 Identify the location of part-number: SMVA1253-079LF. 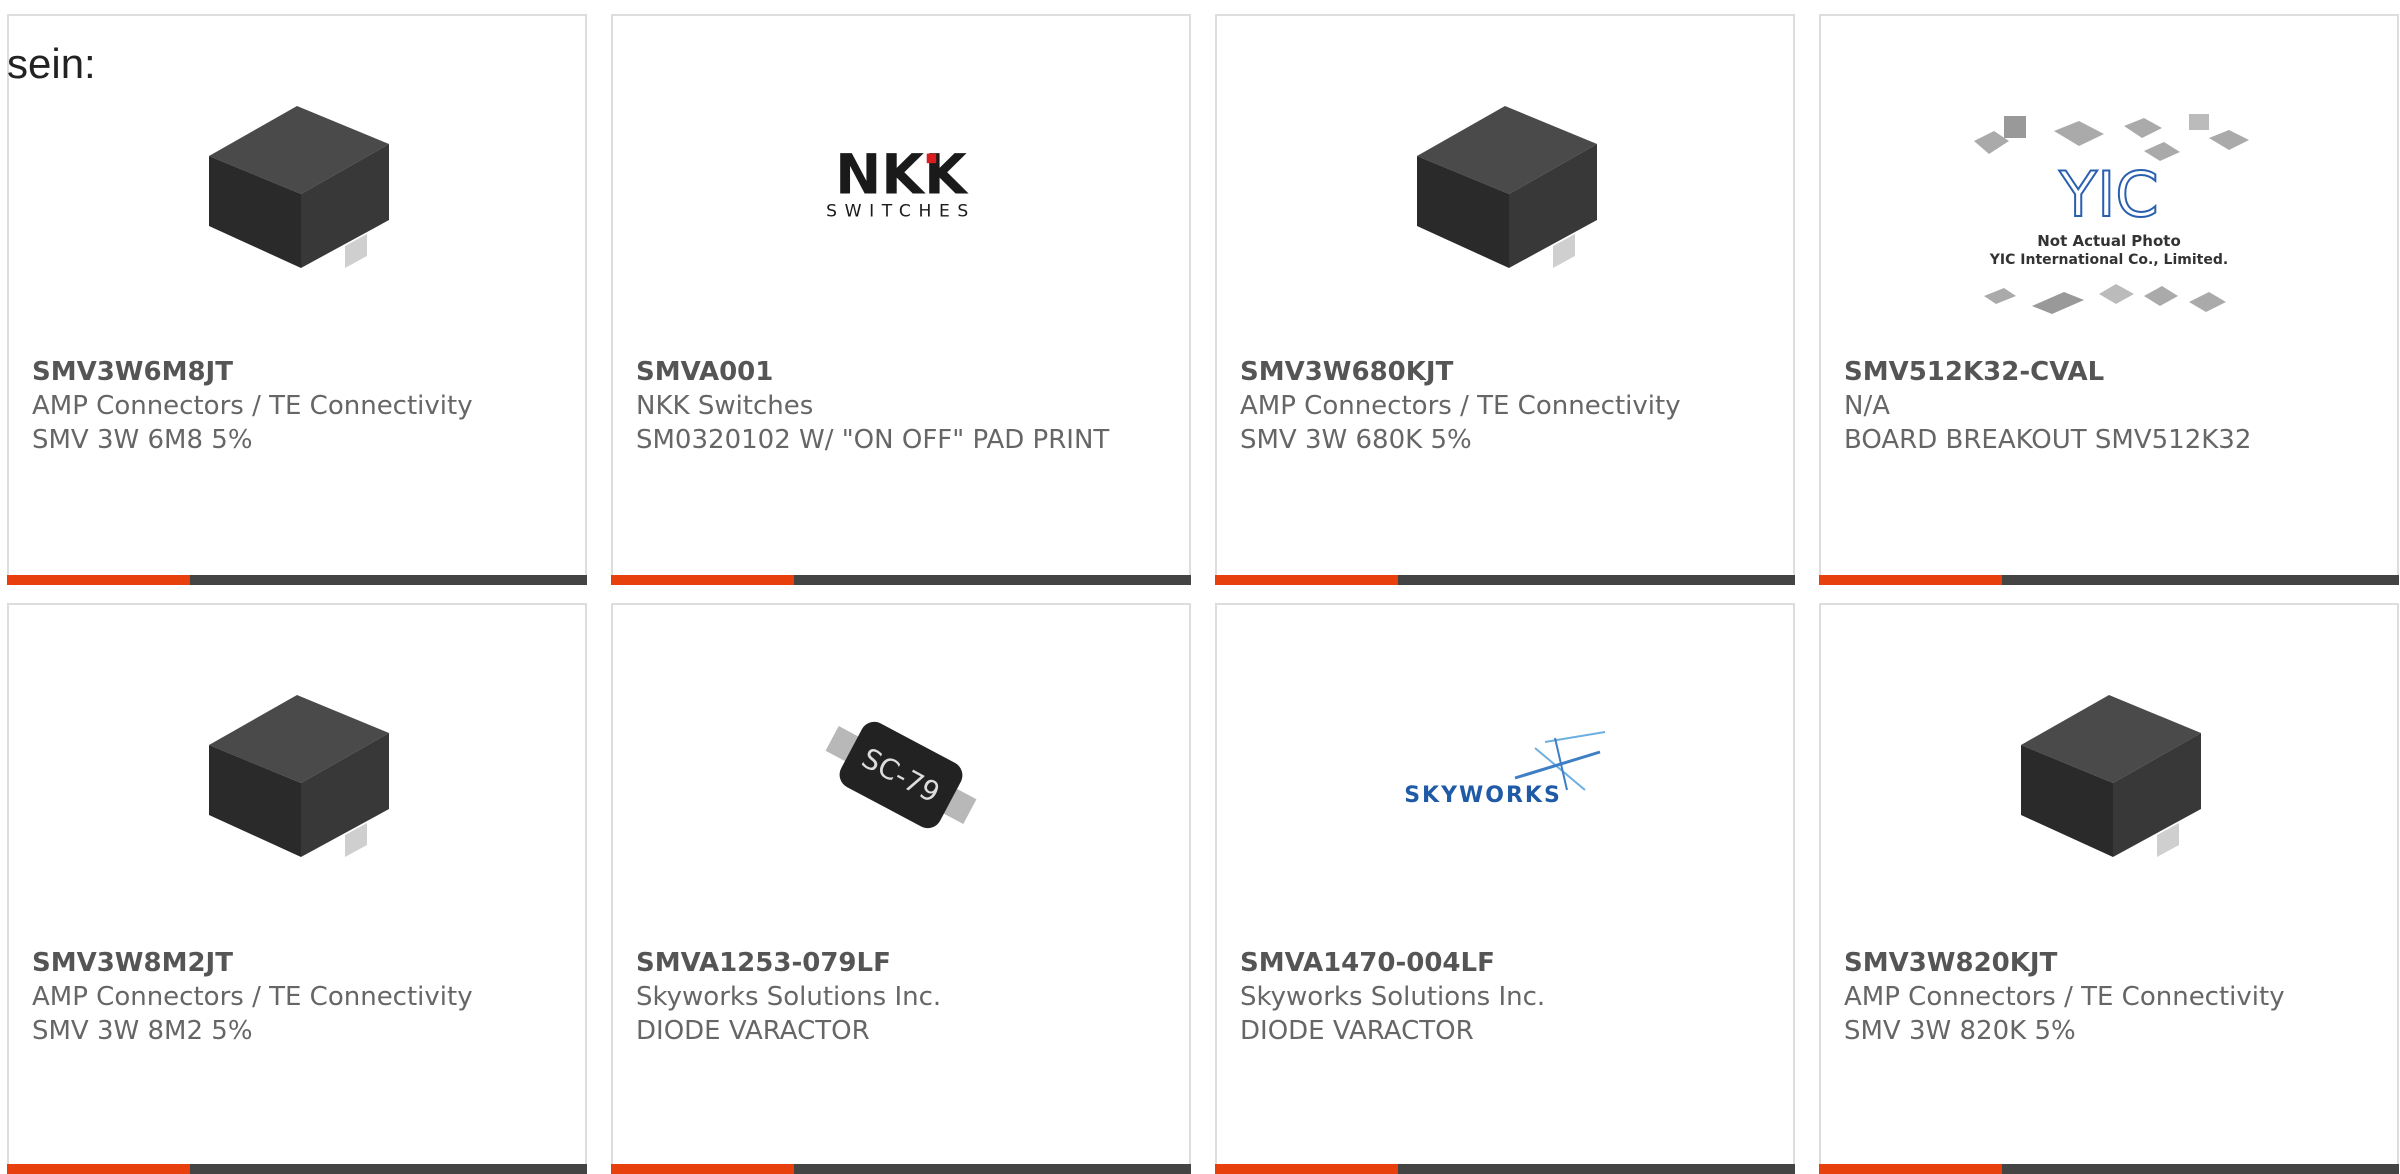
(902, 963).